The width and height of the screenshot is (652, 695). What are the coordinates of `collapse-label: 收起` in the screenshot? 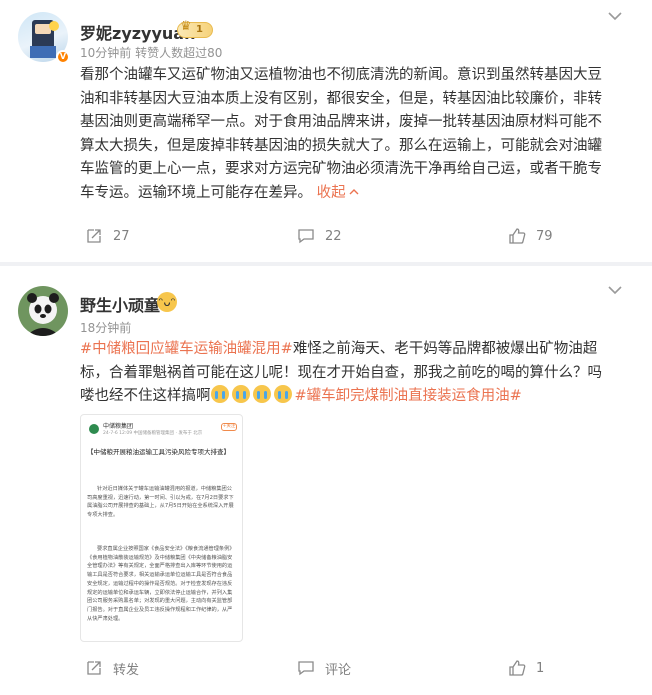 It's located at (331, 192).